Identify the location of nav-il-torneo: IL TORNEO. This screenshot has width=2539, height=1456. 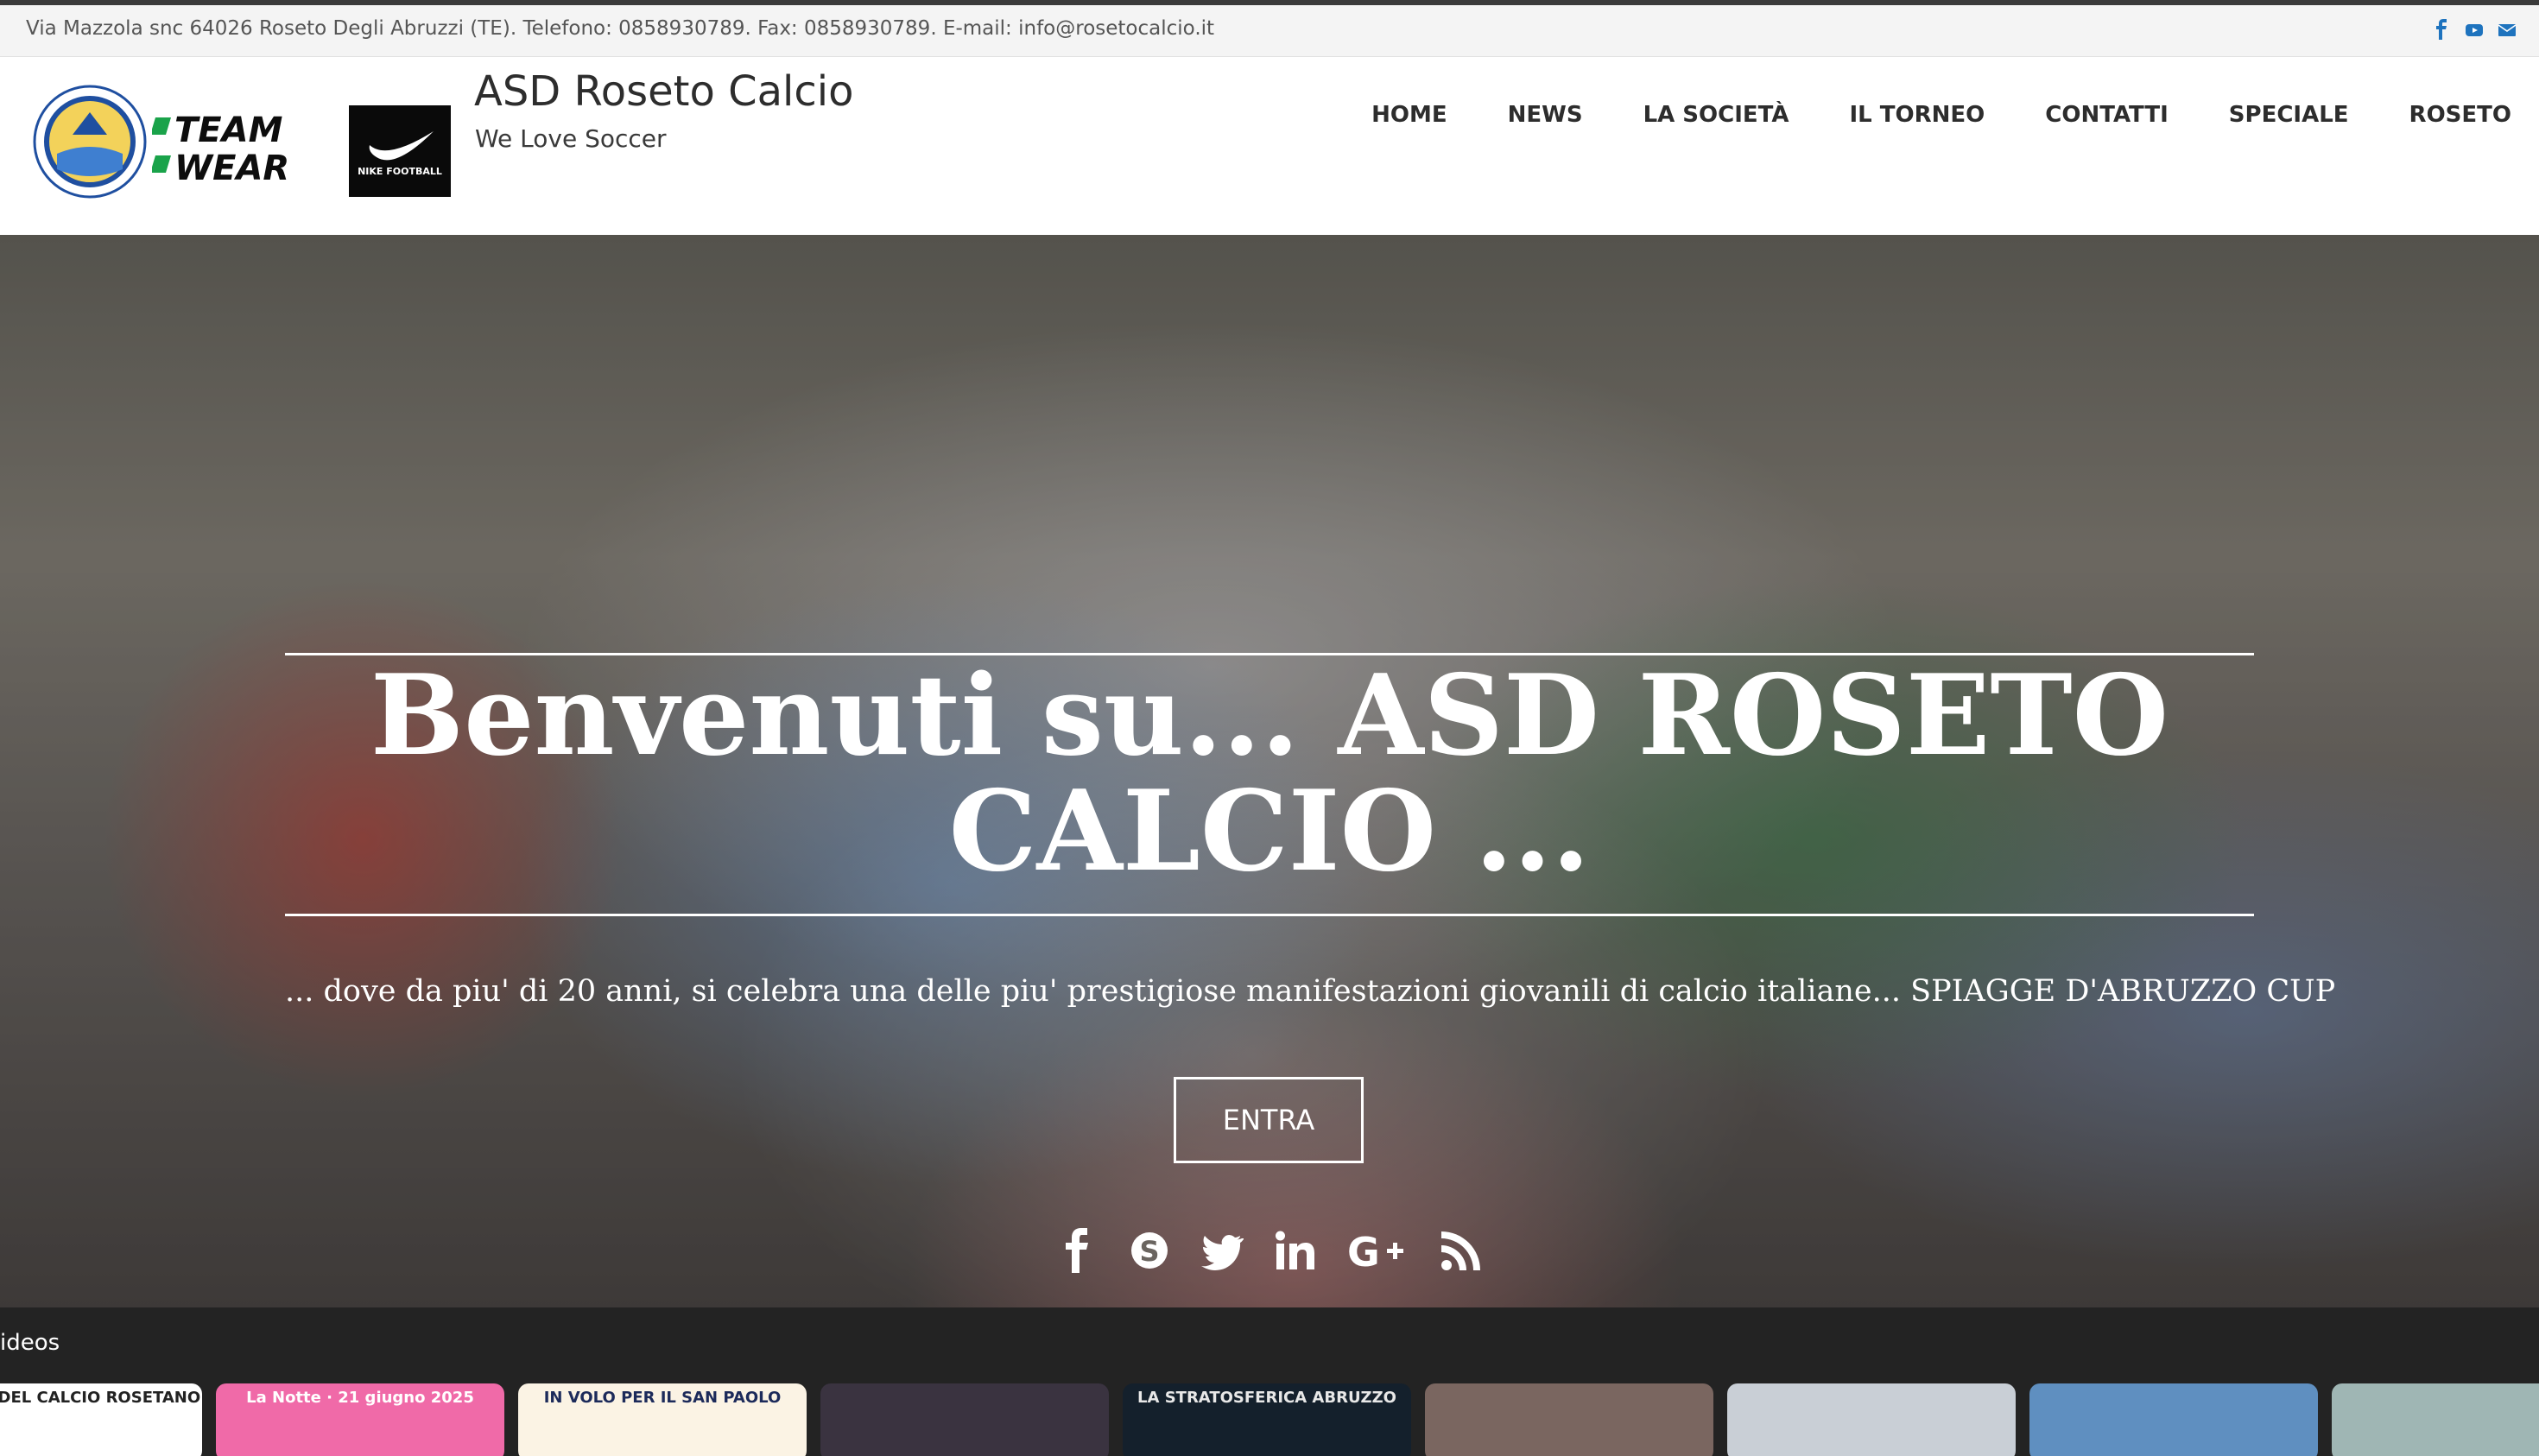
(1917, 115).